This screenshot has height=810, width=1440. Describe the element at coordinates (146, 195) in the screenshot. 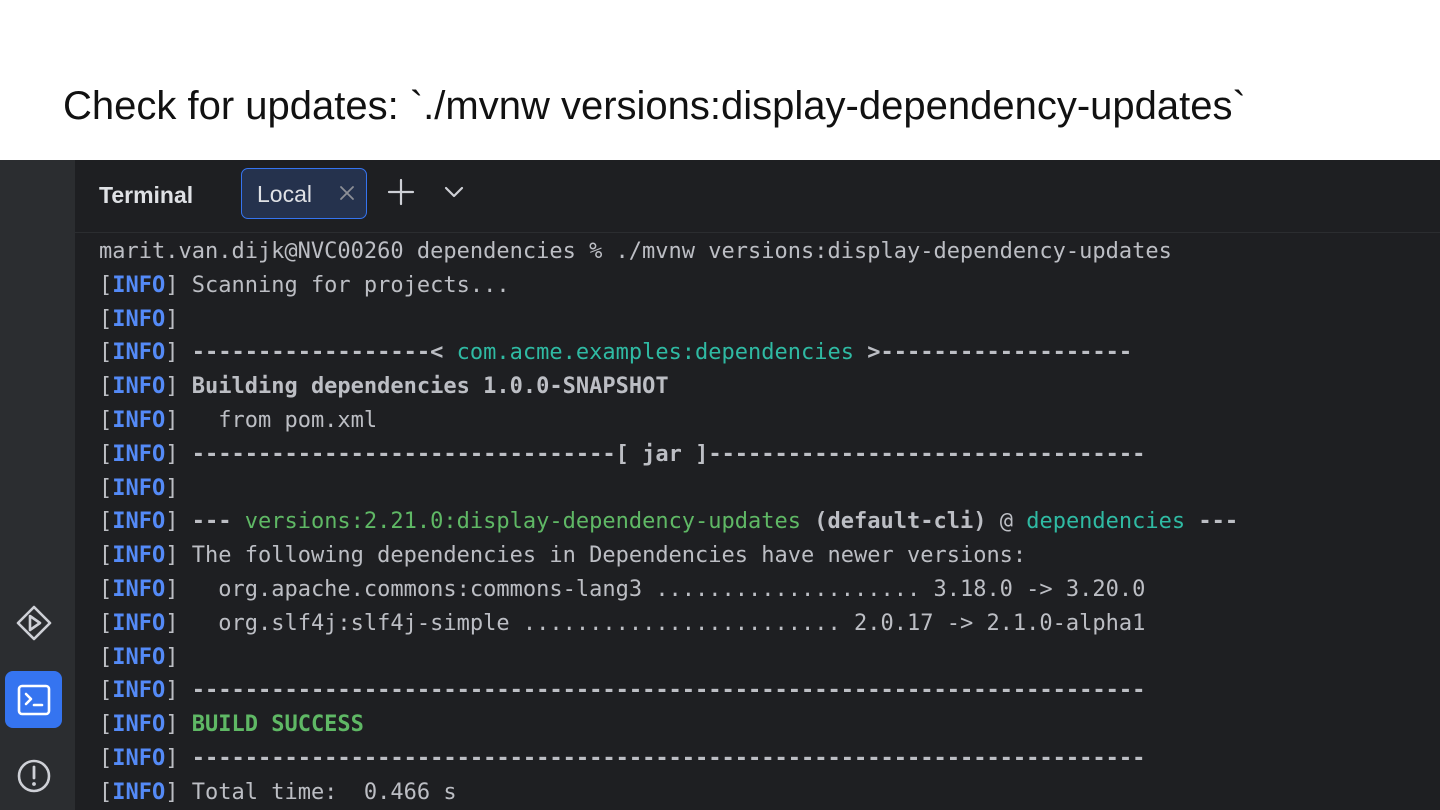

I see `tool-window-title: Terminal` at that location.